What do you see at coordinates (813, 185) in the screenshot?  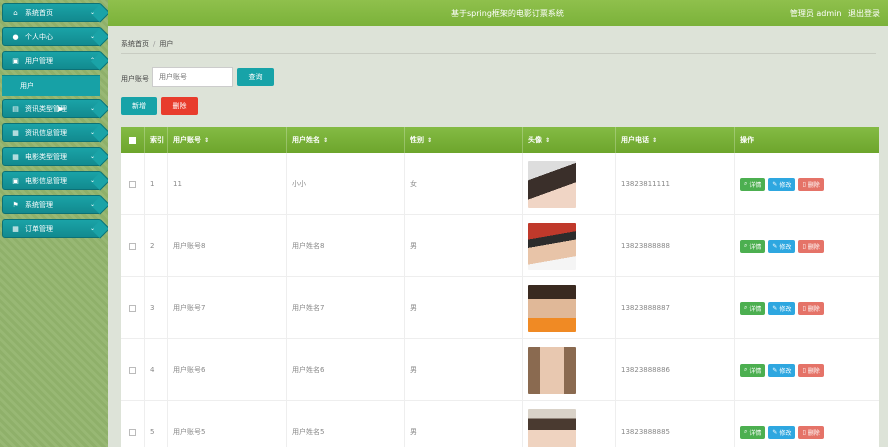 I see `delete-label: 删除` at bounding box center [813, 185].